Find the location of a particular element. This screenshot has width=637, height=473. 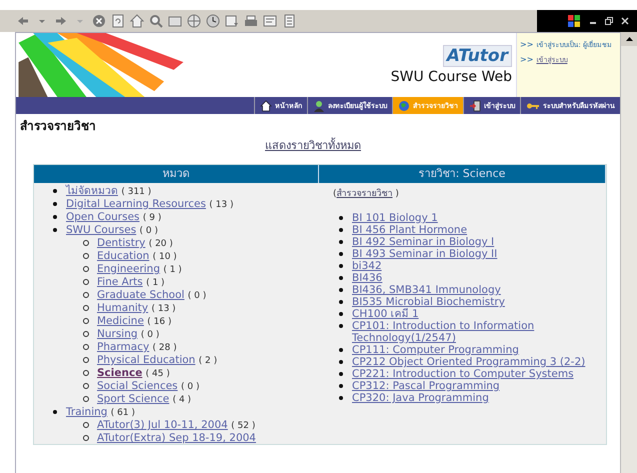

stop-icon is located at coordinates (99, 21).